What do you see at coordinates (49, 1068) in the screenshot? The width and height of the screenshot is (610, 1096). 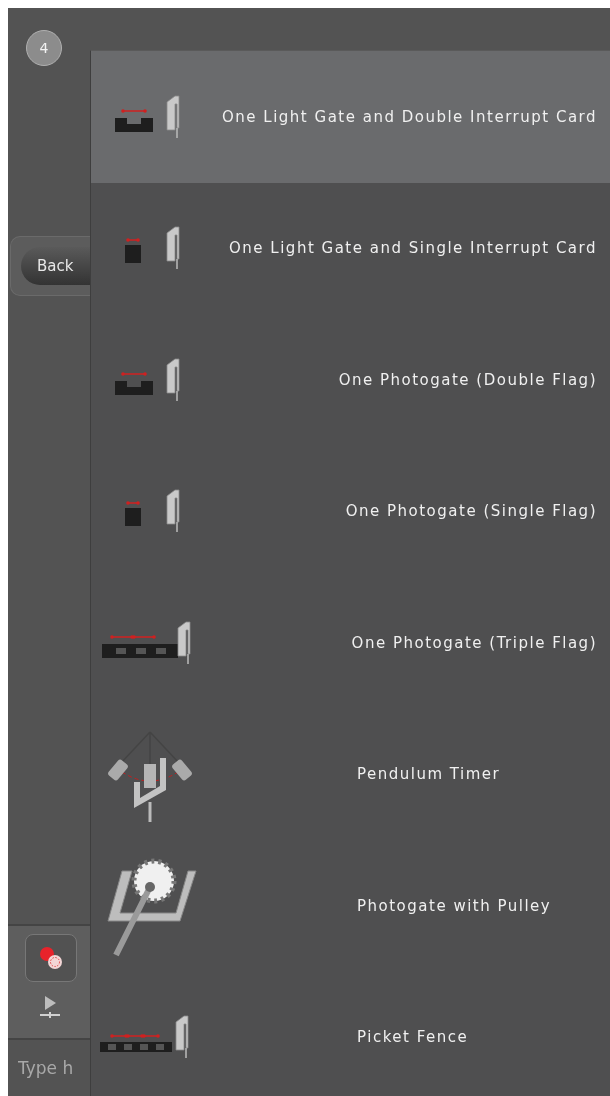 I see `input-field: Type h` at bounding box center [49, 1068].